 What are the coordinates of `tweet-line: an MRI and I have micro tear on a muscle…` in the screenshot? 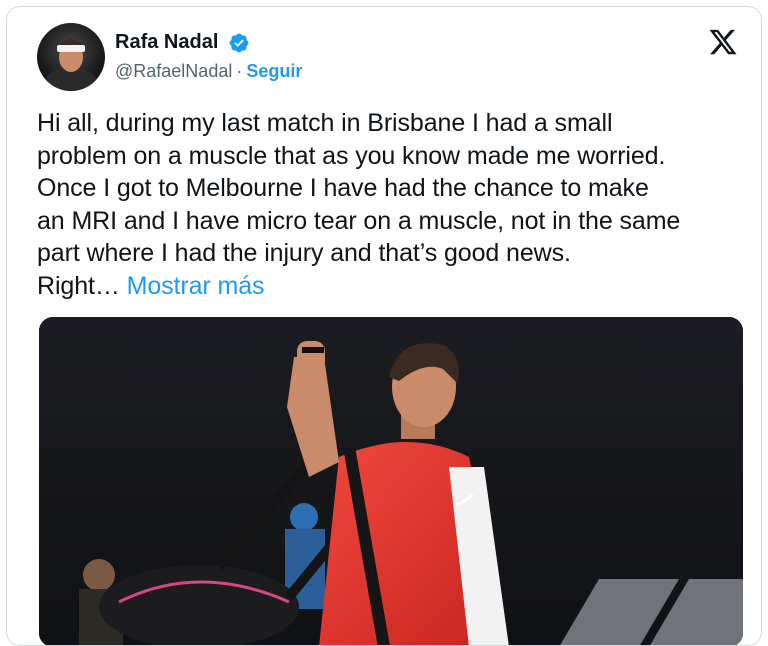 It's located at (359, 220).